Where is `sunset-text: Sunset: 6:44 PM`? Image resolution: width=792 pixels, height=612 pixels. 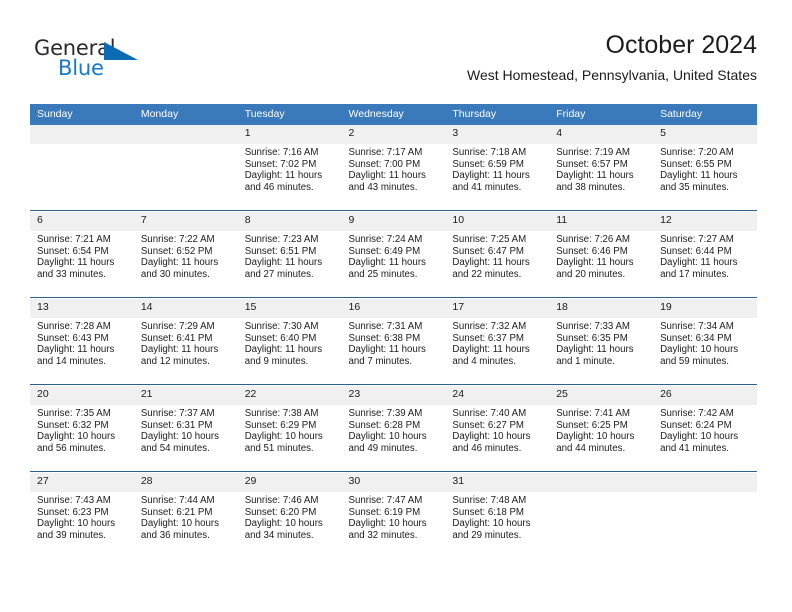 sunset-text: Sunset: 6:44 PM is located at coordinates (696, 251).